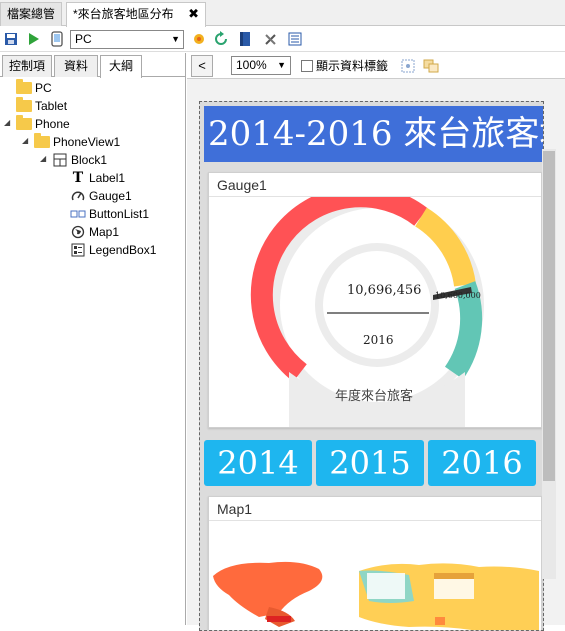 The height and width of the screenshot is (631, 565). I want to click on tree-item-legendbox1: LegendBox1, so click(113, 250).